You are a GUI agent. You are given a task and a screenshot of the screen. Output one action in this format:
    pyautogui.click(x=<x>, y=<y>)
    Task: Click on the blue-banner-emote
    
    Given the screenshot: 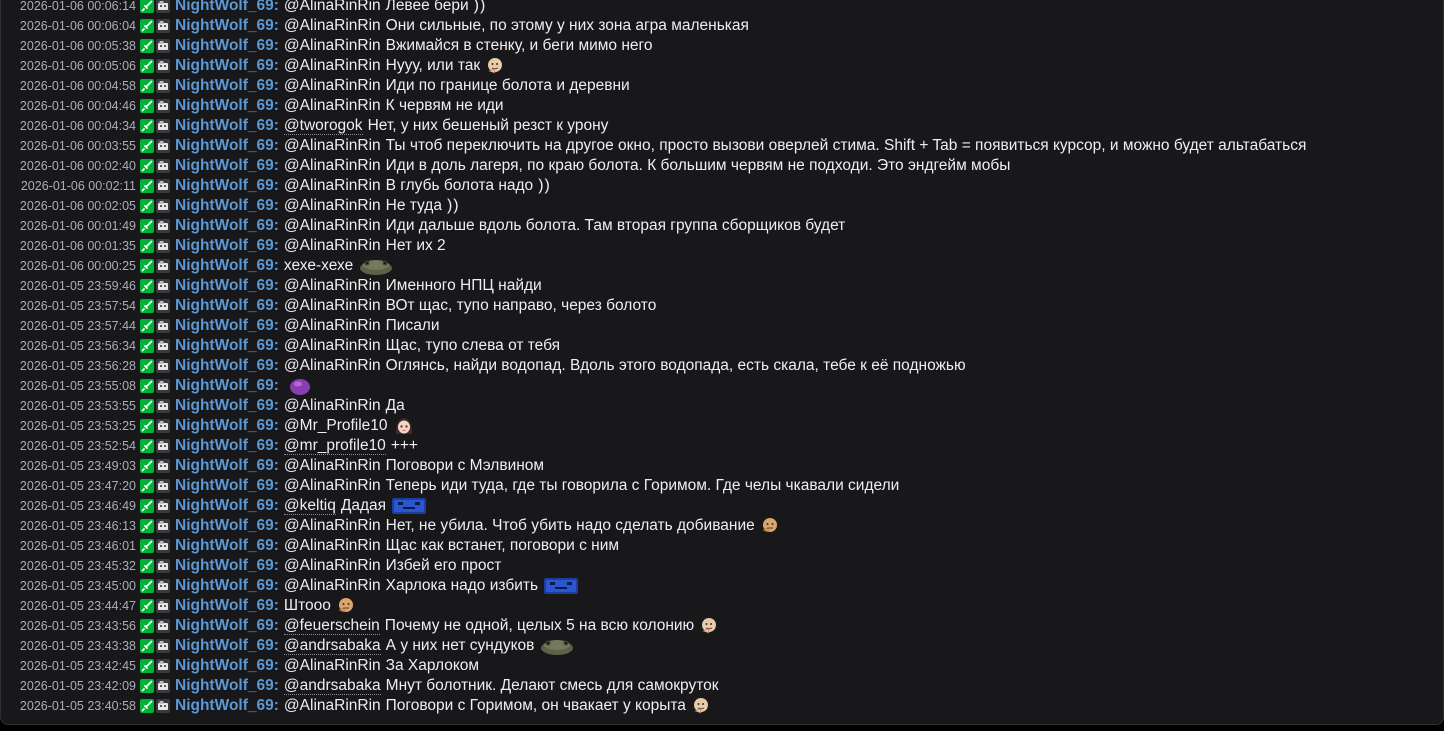 What is the action you would take?
    pyautogui.click(x=409, y=506)
    